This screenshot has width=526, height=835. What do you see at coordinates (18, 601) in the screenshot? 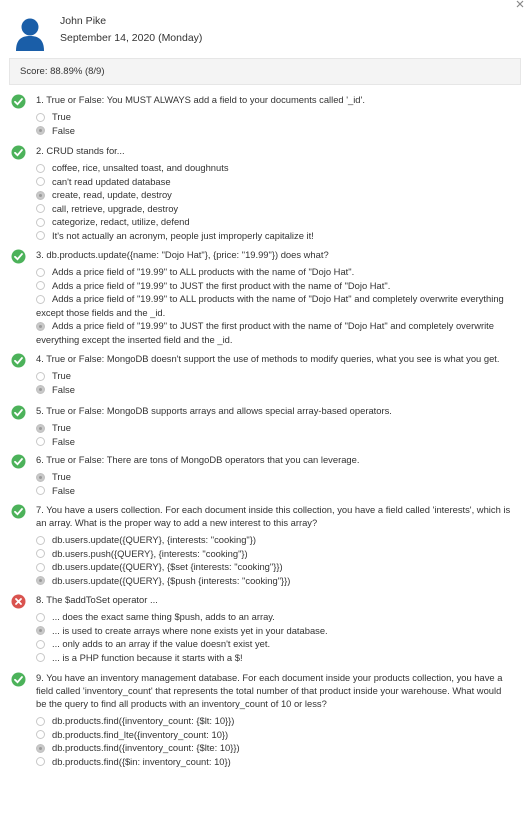
I see `incorrect-x-icon` at bounding box center [18, 601].